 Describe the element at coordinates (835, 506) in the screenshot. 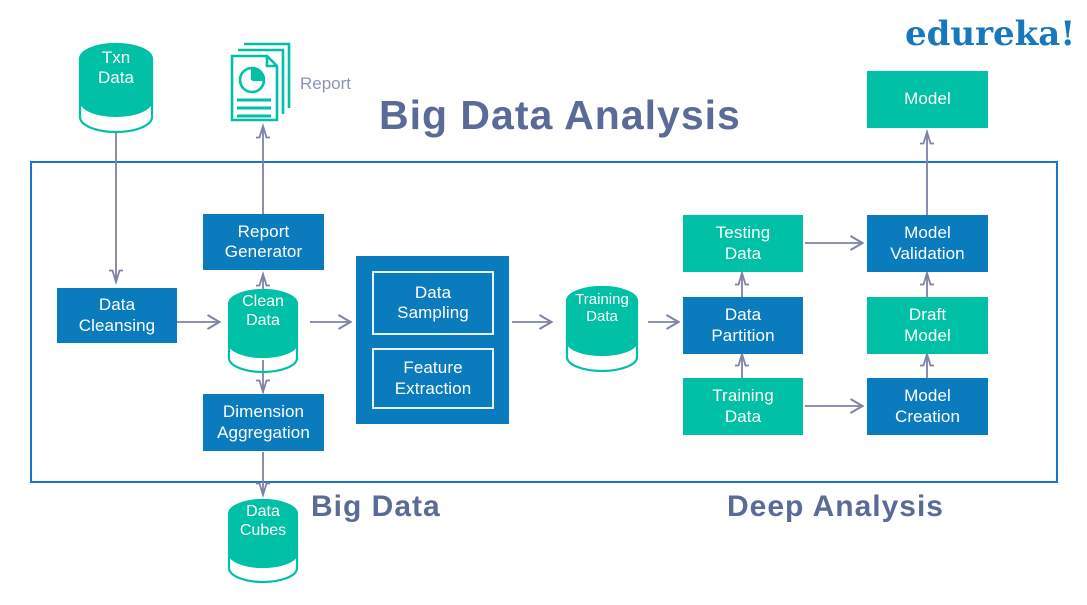

I see `section-label-deep-analysis: Deep Analysis` at that location.